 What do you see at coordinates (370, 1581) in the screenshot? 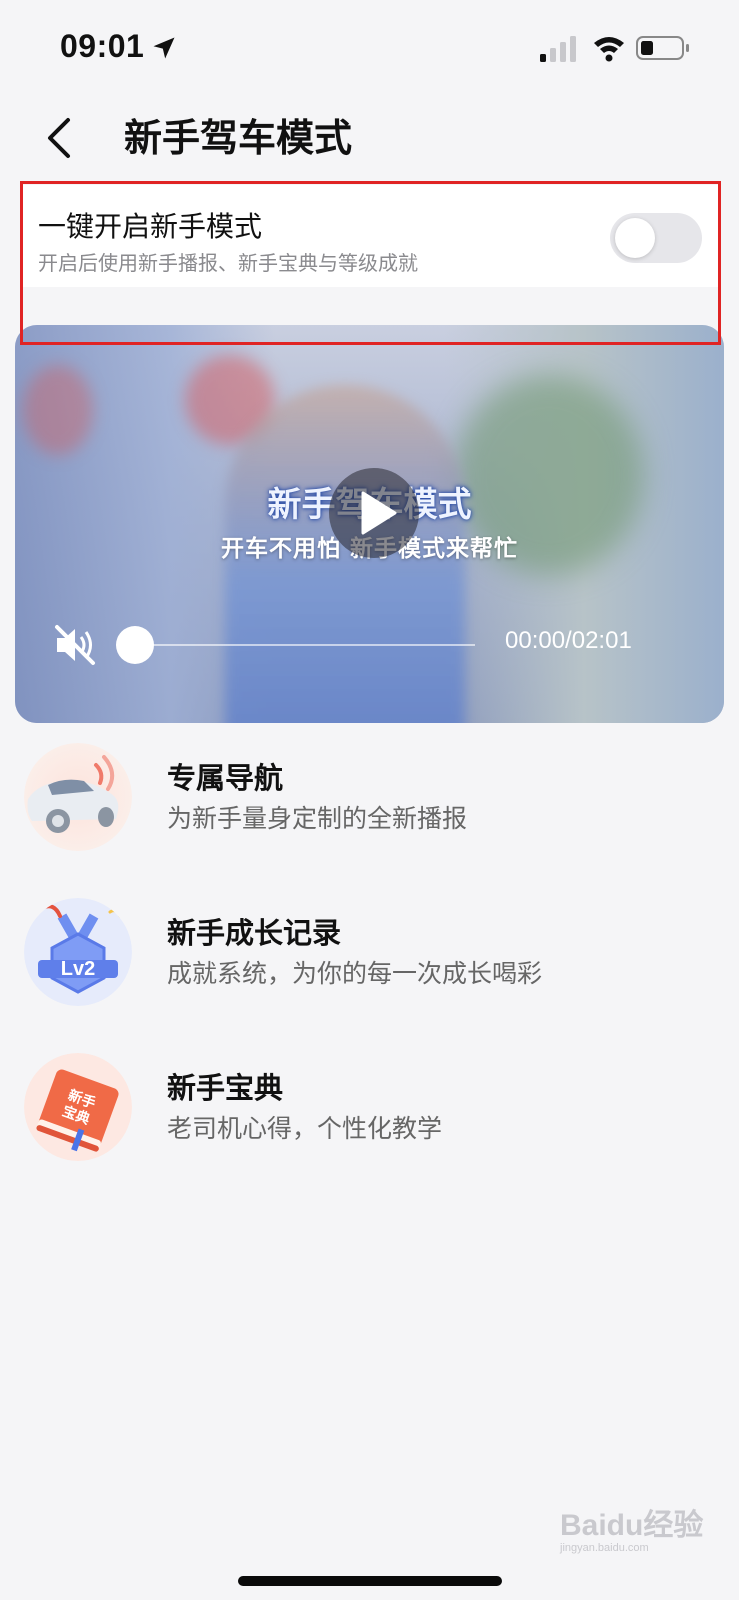
I see `home-indicator` at bounding box center [370, 1581].